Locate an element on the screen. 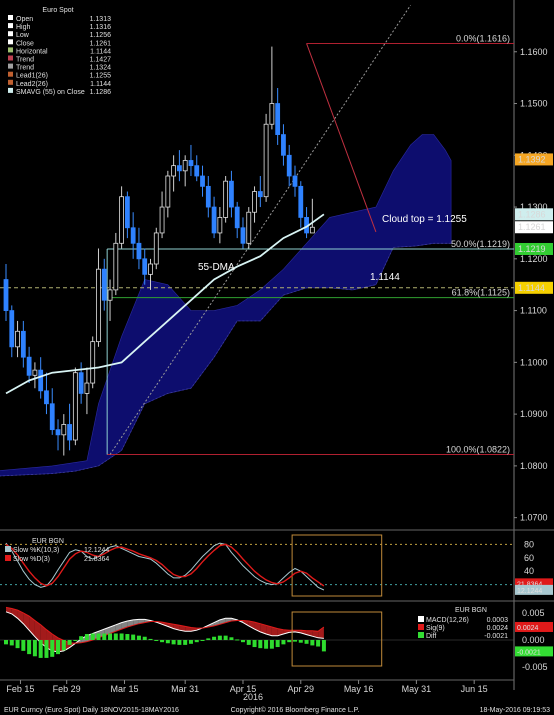 The height and width of the screenshot is (715, 554). x-tick-label: Mar 31 is located at coordinates (185, 689).